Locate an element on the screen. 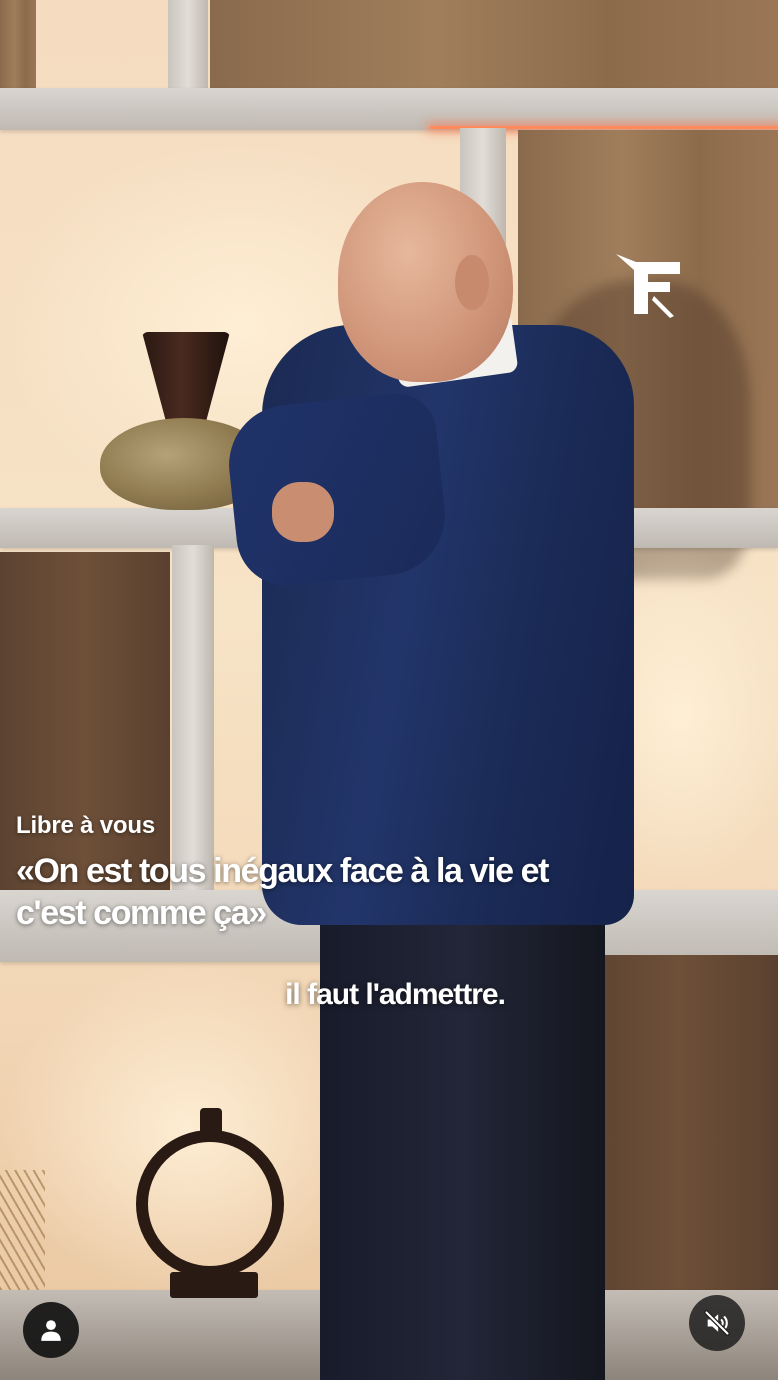 This screenshot has width=778, height=1380. top-left-wood-panel is located at coordinates (18, 45).